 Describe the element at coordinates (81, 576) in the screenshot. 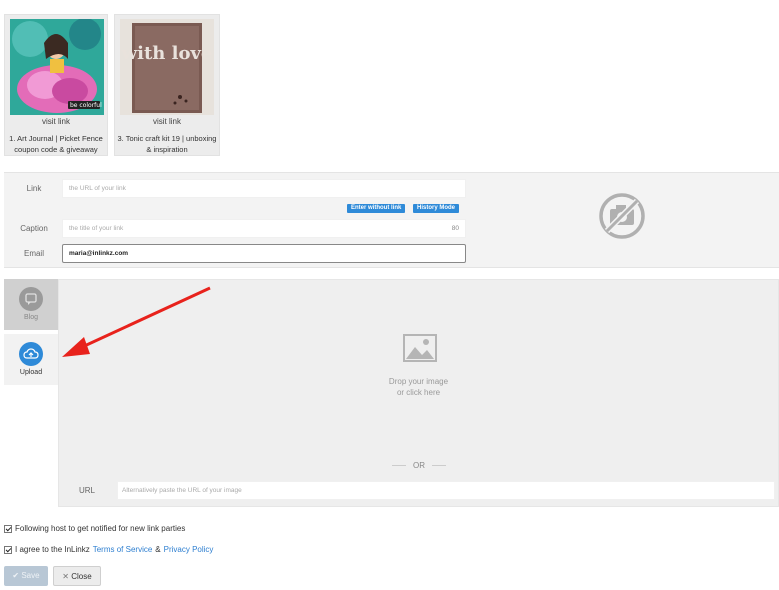

I see `close-label: Close` at that location.